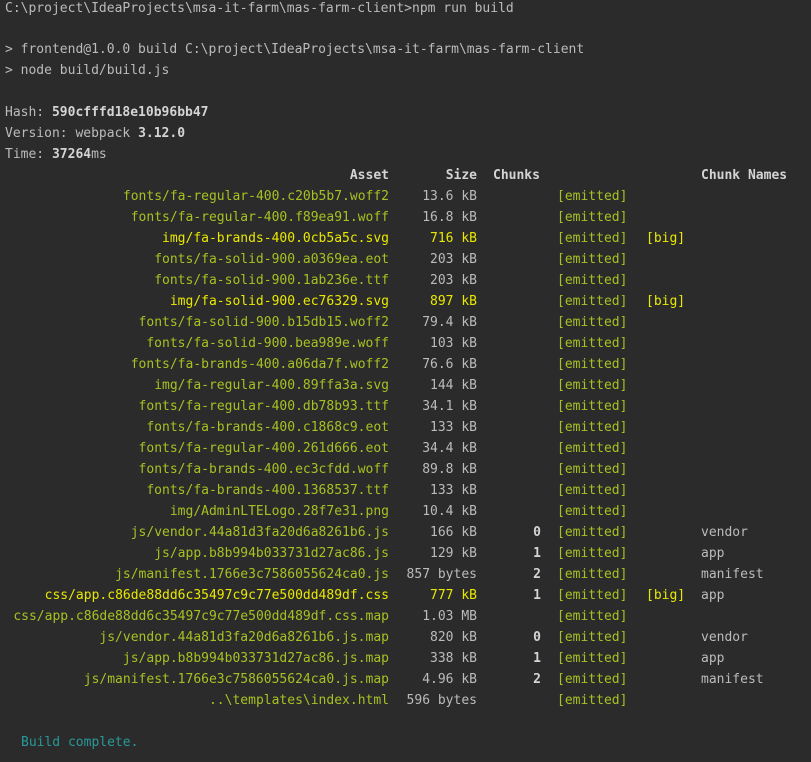 The width and height of the screenshot is (811, 762). Describe the element at coordinates (453, 658) in the screenshot. I see `asset-size: 338 kB` at that location.